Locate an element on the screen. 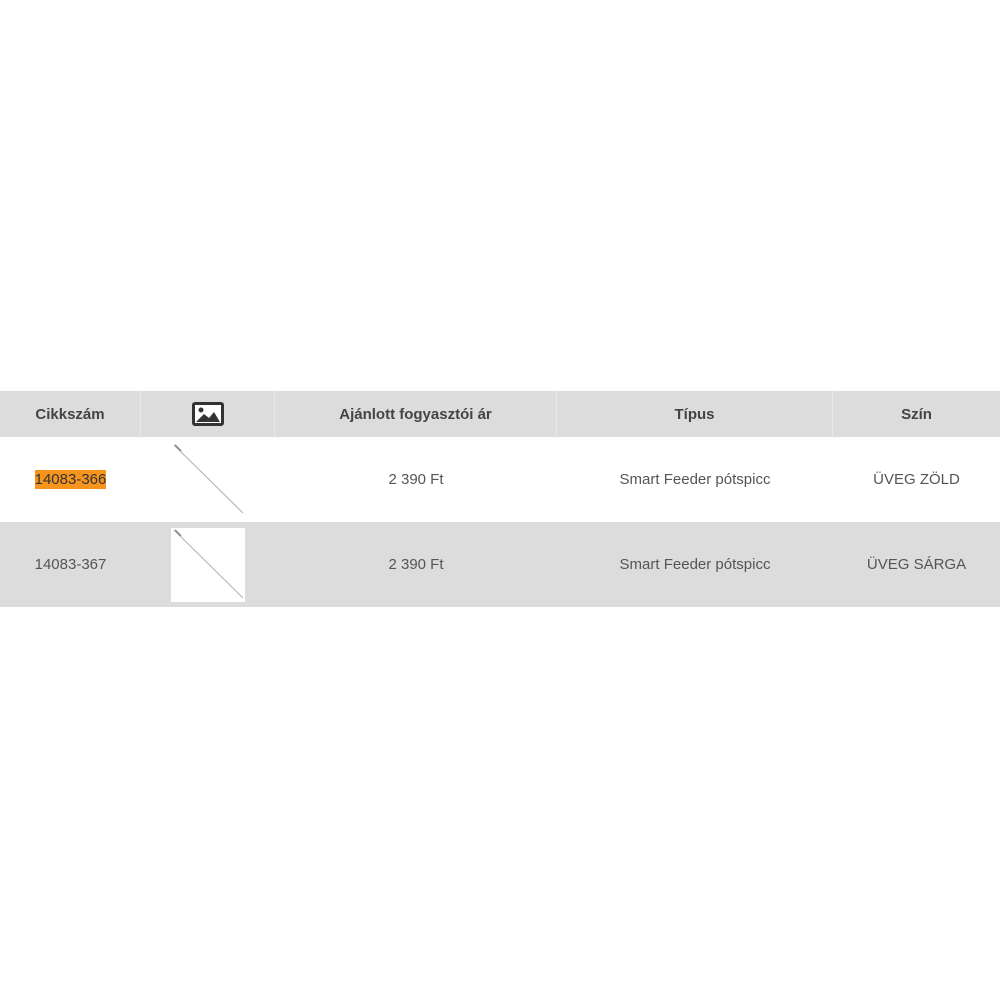 This screenshot has width=1000, height=1000. header-price: Ajánlott fogyasztói ár is located at coordinates (416, 414).